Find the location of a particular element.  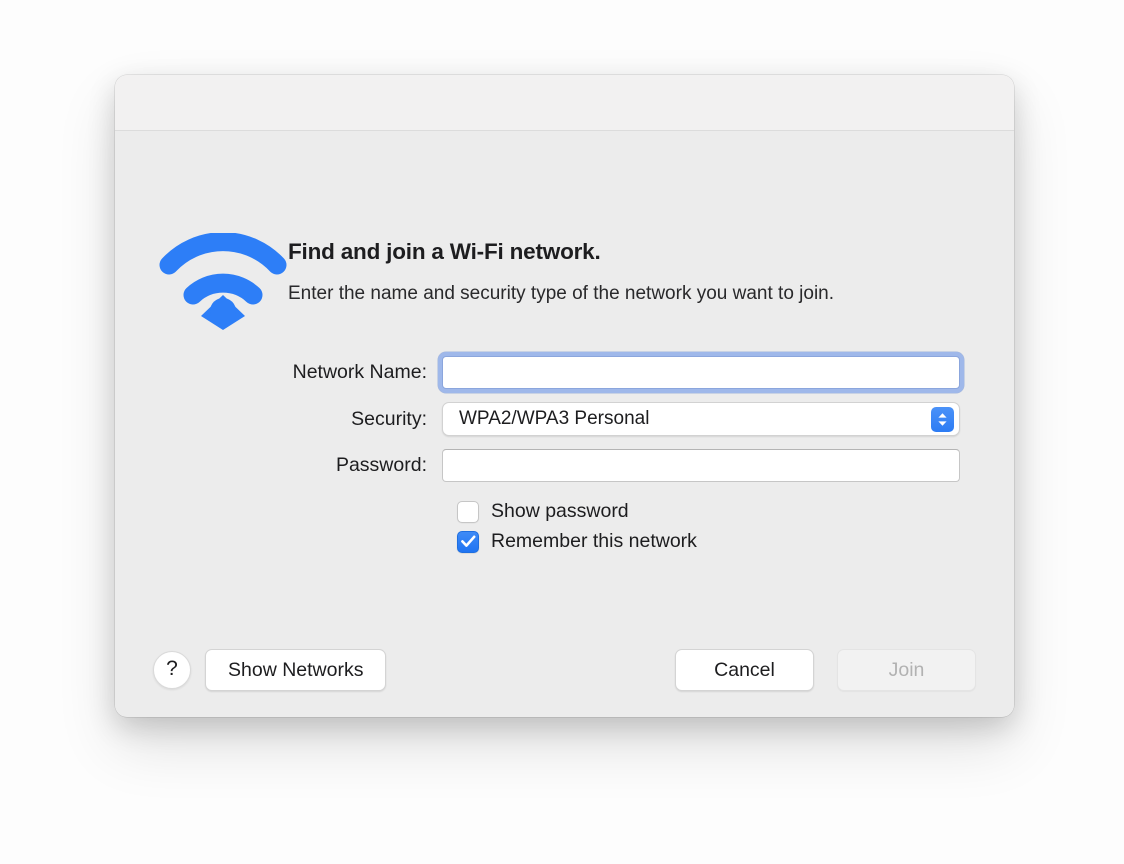

password-field-wrap is located at coordinates (728, 465).